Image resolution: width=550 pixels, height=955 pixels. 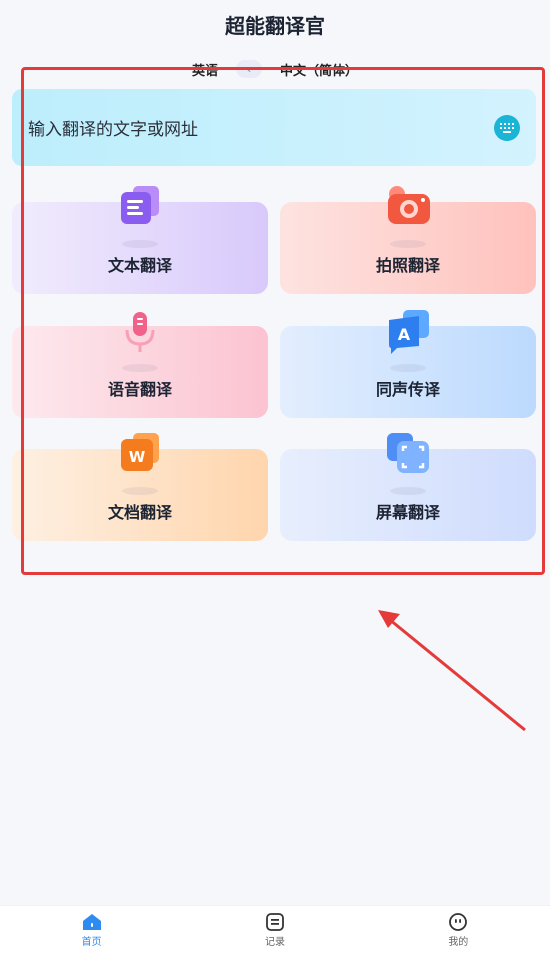 I want to click on svg-text: W, so click(x=137, y=457).